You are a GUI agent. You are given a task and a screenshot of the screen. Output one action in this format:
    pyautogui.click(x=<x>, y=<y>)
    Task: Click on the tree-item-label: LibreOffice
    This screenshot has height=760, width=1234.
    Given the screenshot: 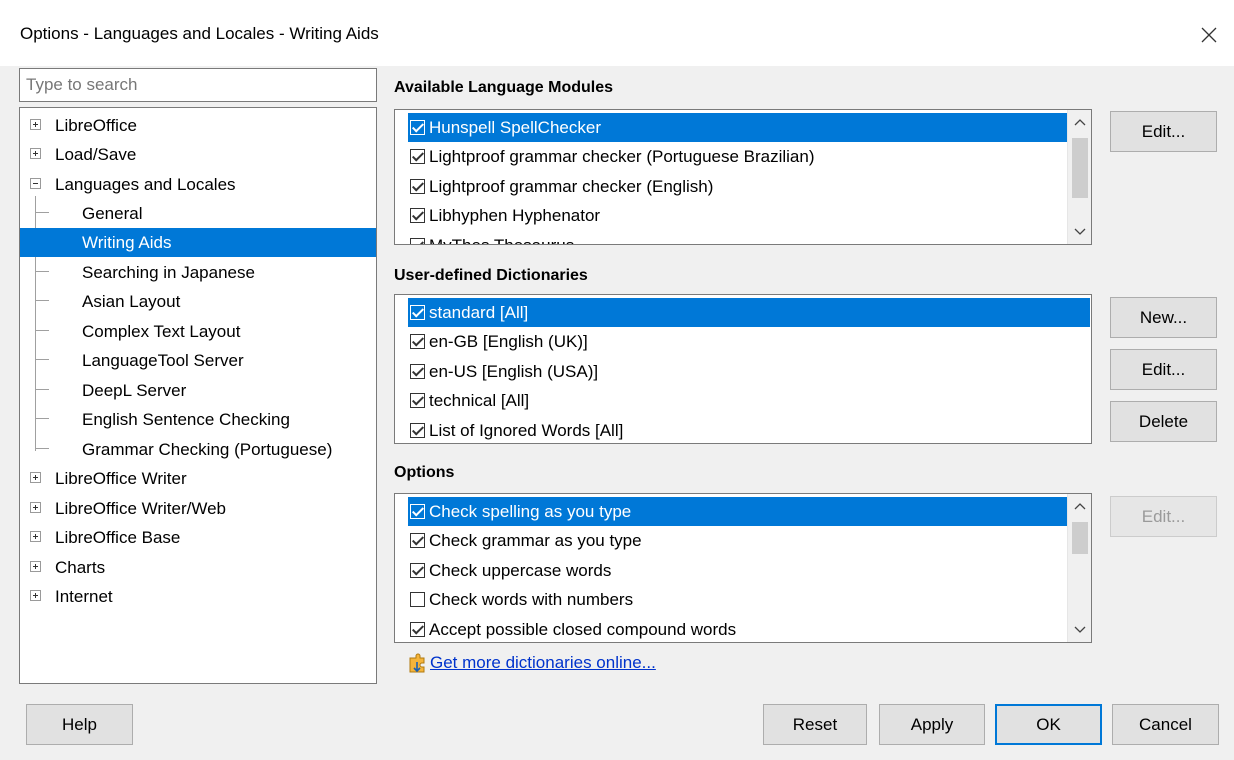 What is the action you would take?
    pyautogui.click(x=96, y=125)
    